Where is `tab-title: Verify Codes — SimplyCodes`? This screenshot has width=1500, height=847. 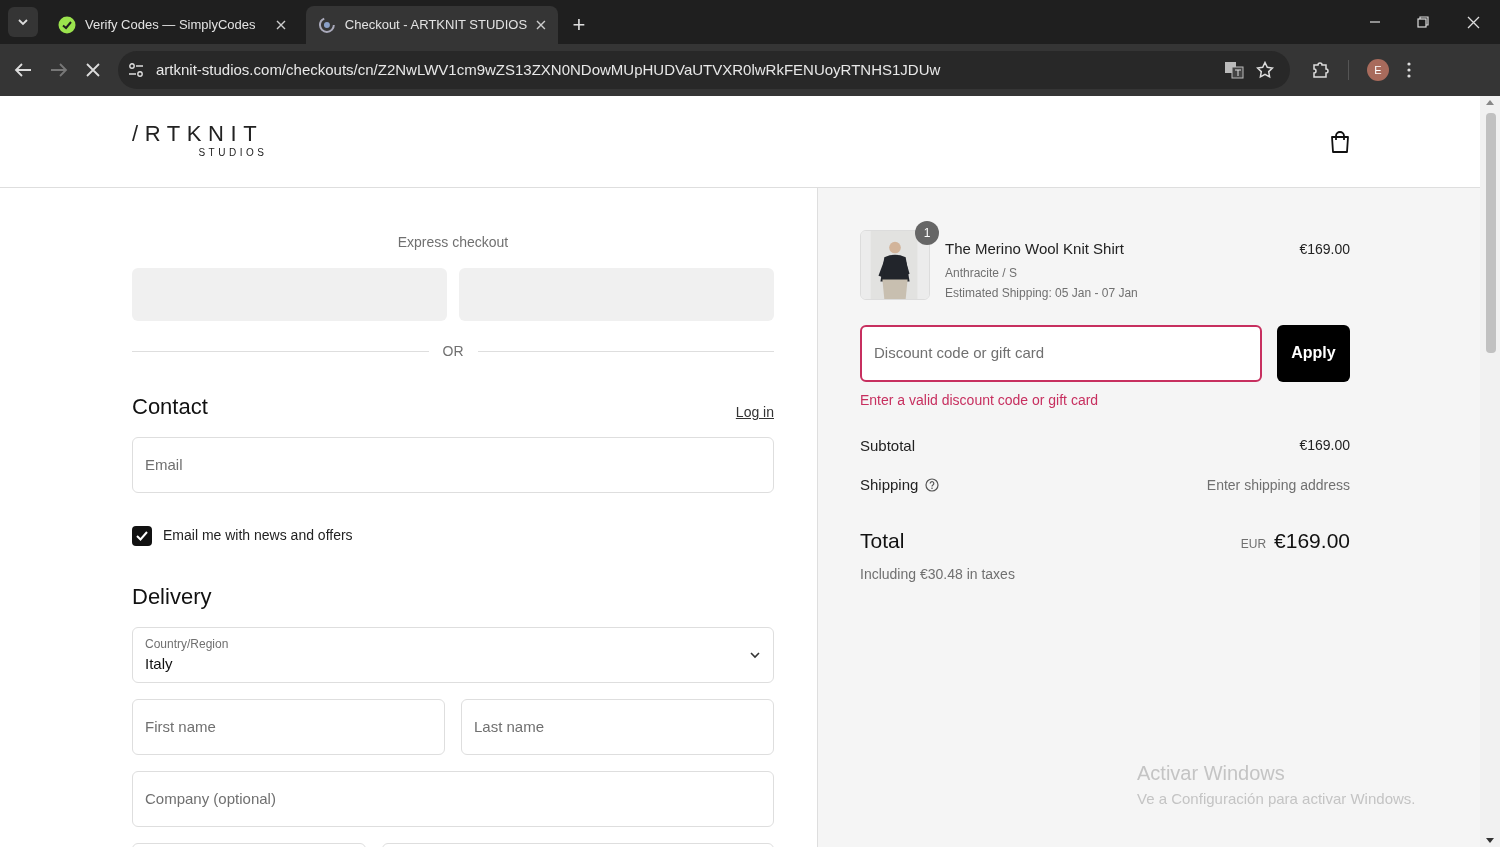 tab-title: Verify Codes — SimplyCodes is located at coordinates (171, 25).